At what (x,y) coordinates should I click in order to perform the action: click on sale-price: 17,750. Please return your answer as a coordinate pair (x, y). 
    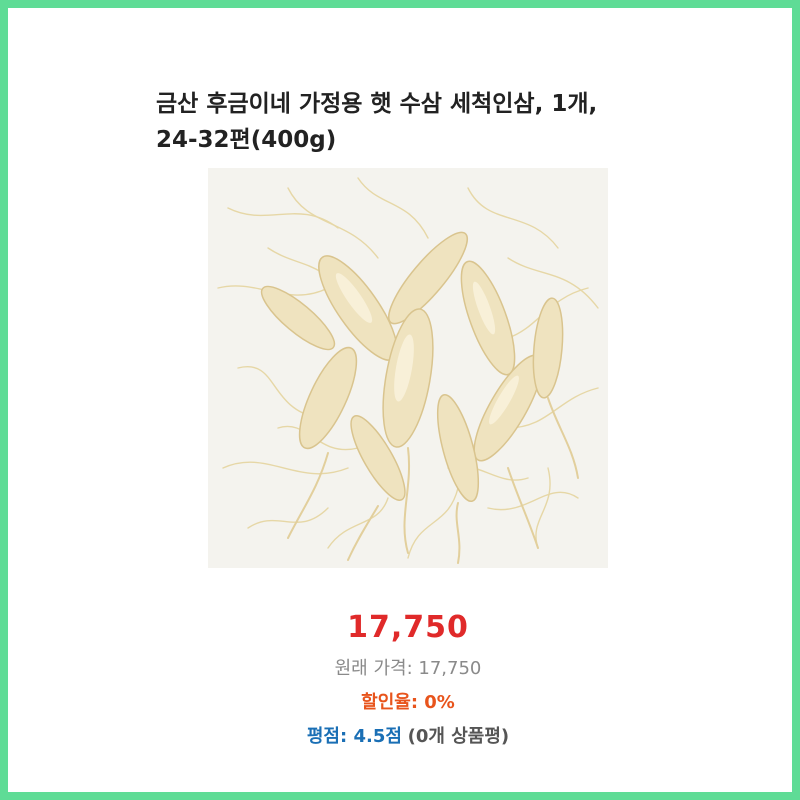
    Looking at the image, I should click on (408, 627).